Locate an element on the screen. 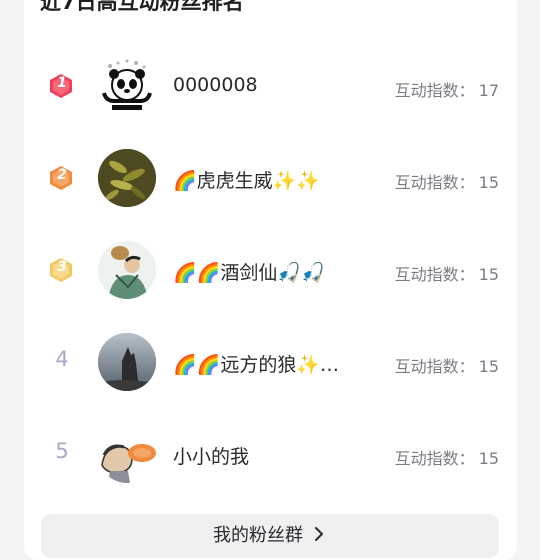 This screenshot has height=560, width=540. fan-row-1: 1 0000008 互动指数： 17 is located at coordinates (270, 86).